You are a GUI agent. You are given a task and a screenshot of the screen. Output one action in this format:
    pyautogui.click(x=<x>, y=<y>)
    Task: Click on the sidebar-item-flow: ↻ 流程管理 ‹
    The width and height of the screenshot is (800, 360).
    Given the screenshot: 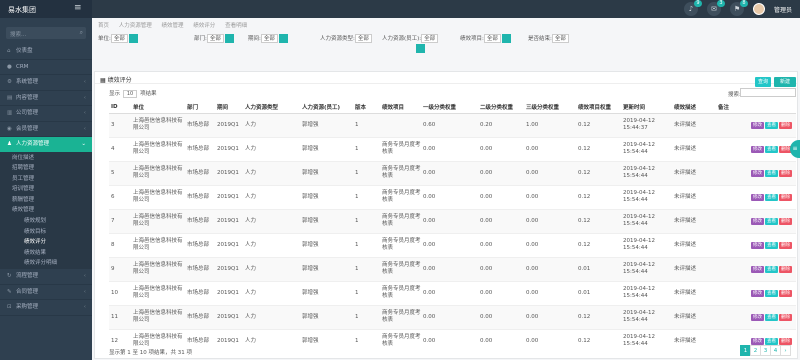 What is the action you would take?
    pyautogui.click(x=46, y=277)
    